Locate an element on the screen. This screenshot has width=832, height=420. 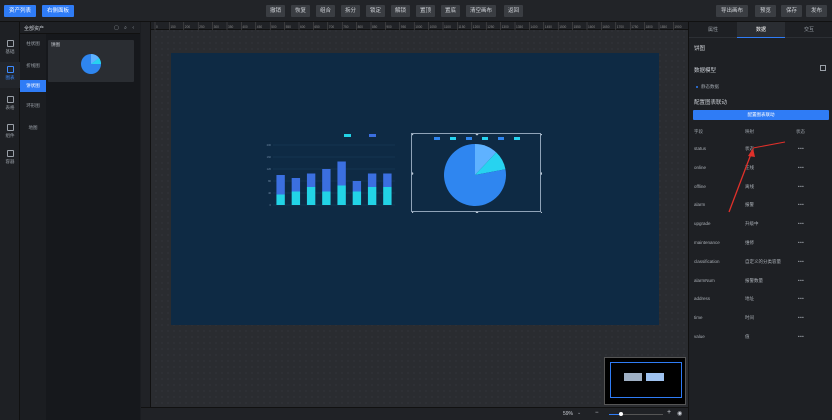
layer-panel-button: 右侧面板 is located at coordinates (58, 11).